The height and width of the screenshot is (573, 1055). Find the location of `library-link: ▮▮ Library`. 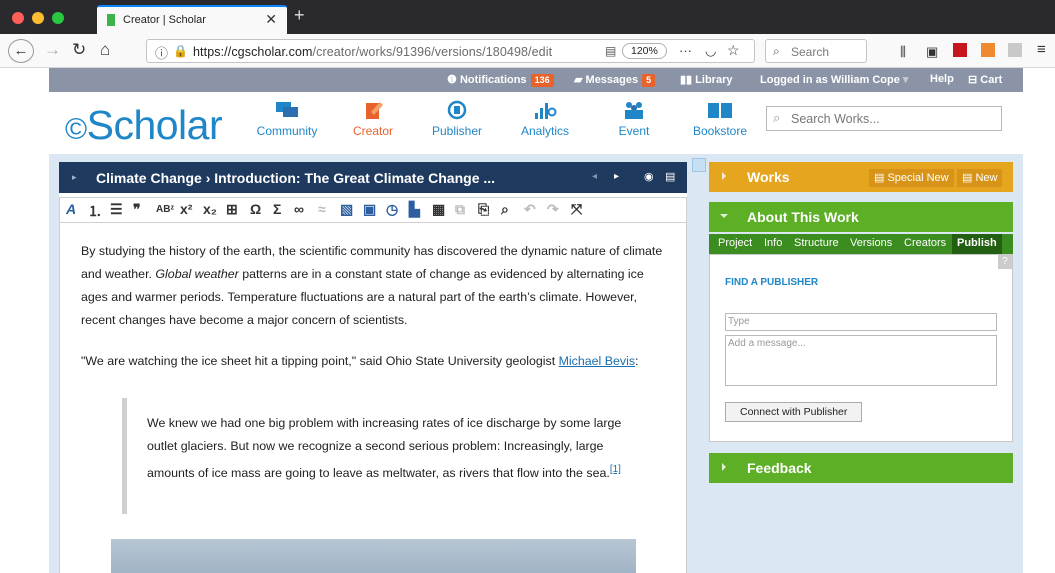

library-link: ▮▮ Library is located at coordinates (706, 79).